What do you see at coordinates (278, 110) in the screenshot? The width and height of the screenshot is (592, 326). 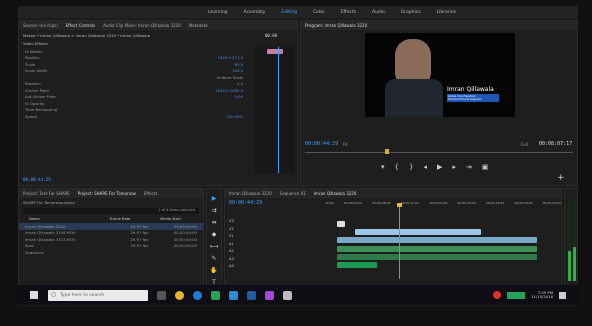 I see `playhead-line` at bounding box center [278, 110].